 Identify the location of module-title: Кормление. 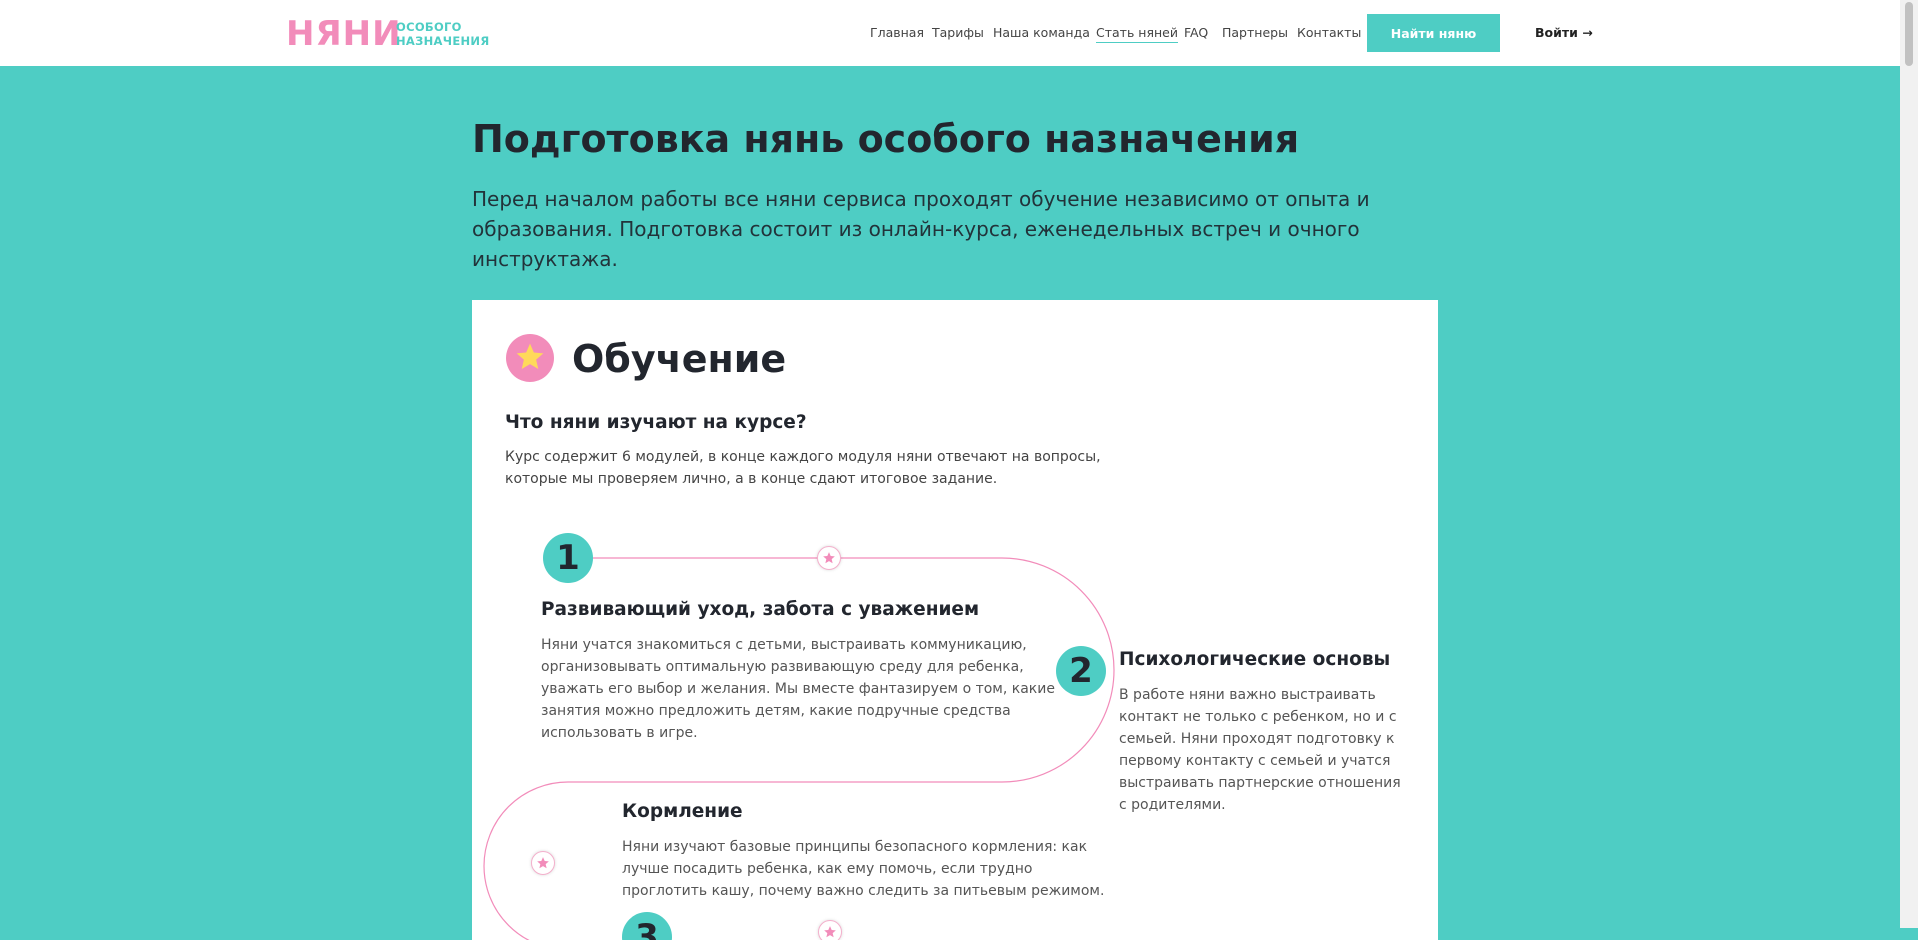
(682, 811).